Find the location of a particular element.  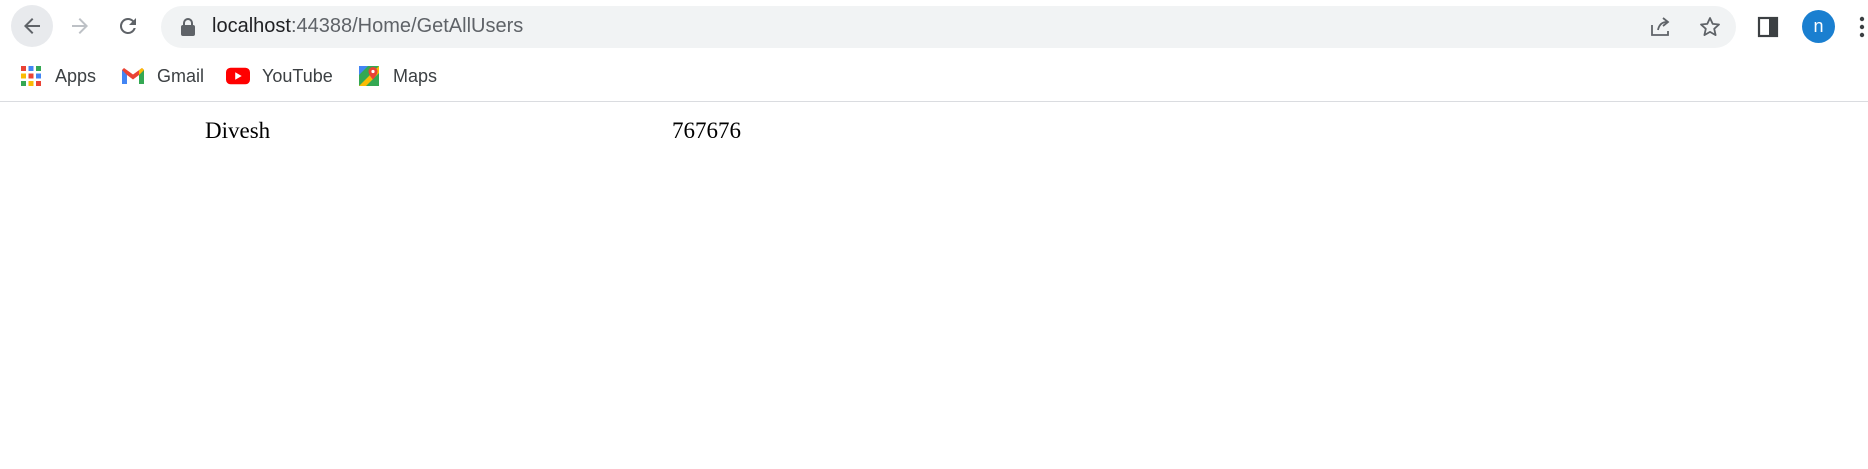

bookmark-apps: Apps is located at coordinates (57, 76).